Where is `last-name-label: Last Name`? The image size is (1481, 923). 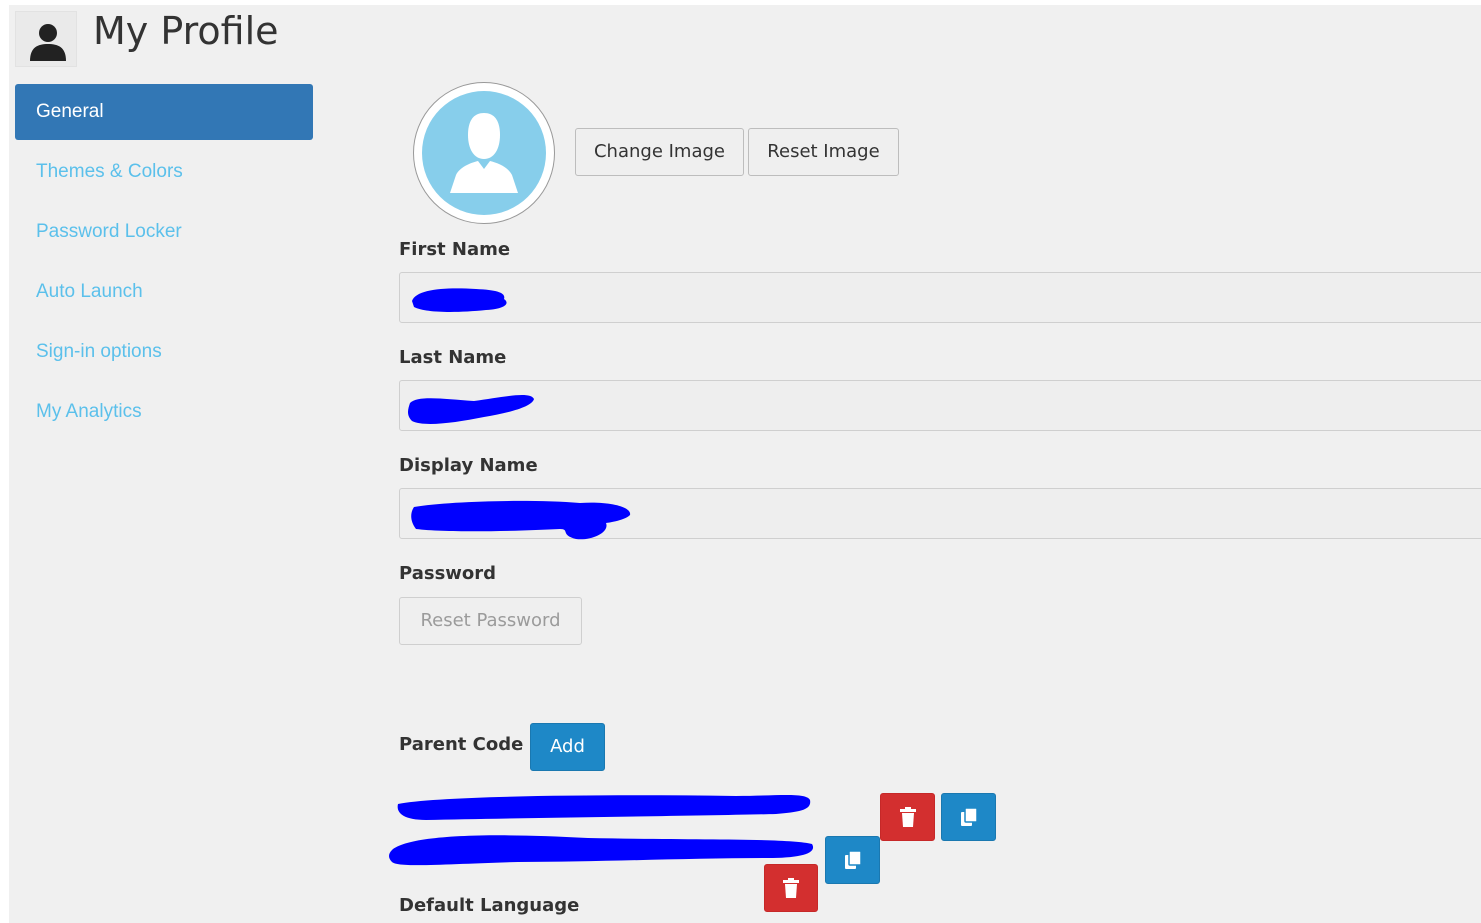
last-name-label: Last Name is located at coordinates (453, 357).